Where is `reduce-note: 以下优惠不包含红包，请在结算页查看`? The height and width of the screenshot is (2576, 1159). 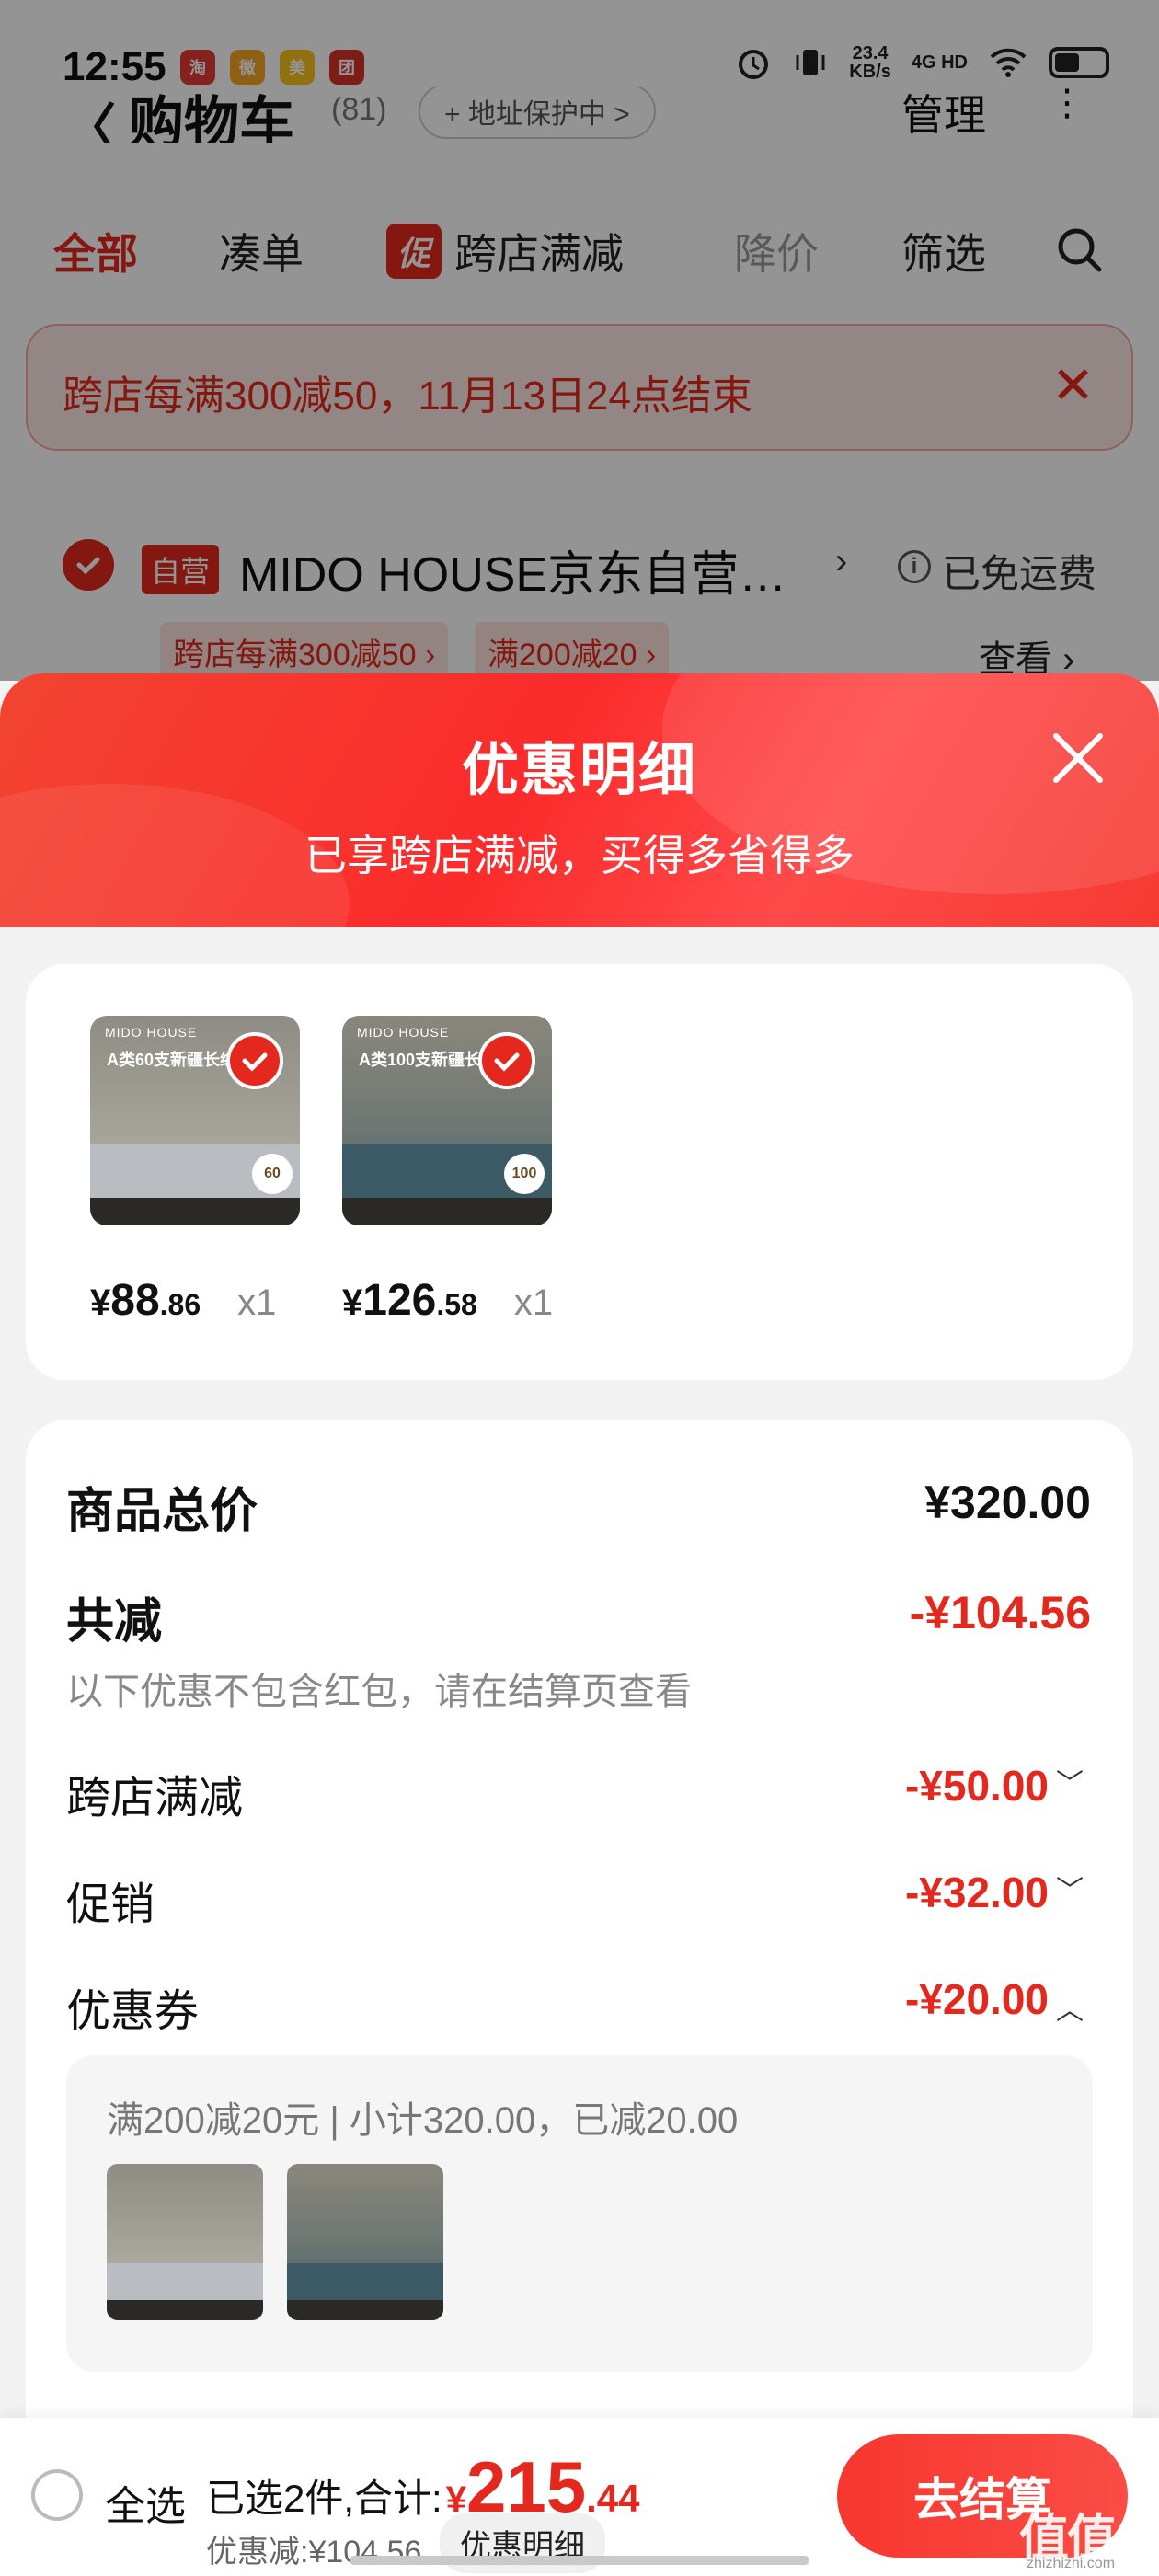 reduce-note: 以下优惠不包含红包，请在结算页查看 is located at coordinates (379, 1692).